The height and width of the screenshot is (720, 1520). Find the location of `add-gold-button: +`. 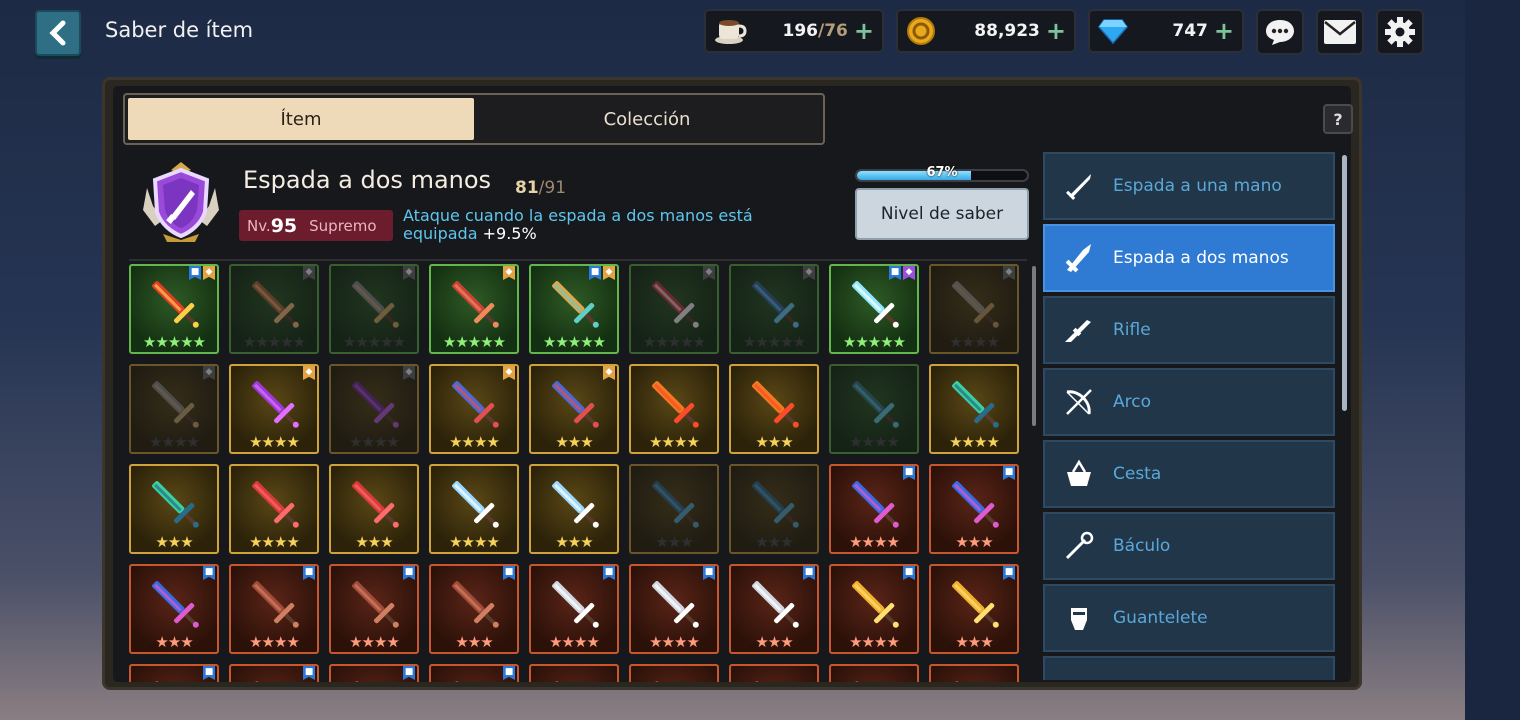

add-gold-button: + is located at coordinates (1056, 31).